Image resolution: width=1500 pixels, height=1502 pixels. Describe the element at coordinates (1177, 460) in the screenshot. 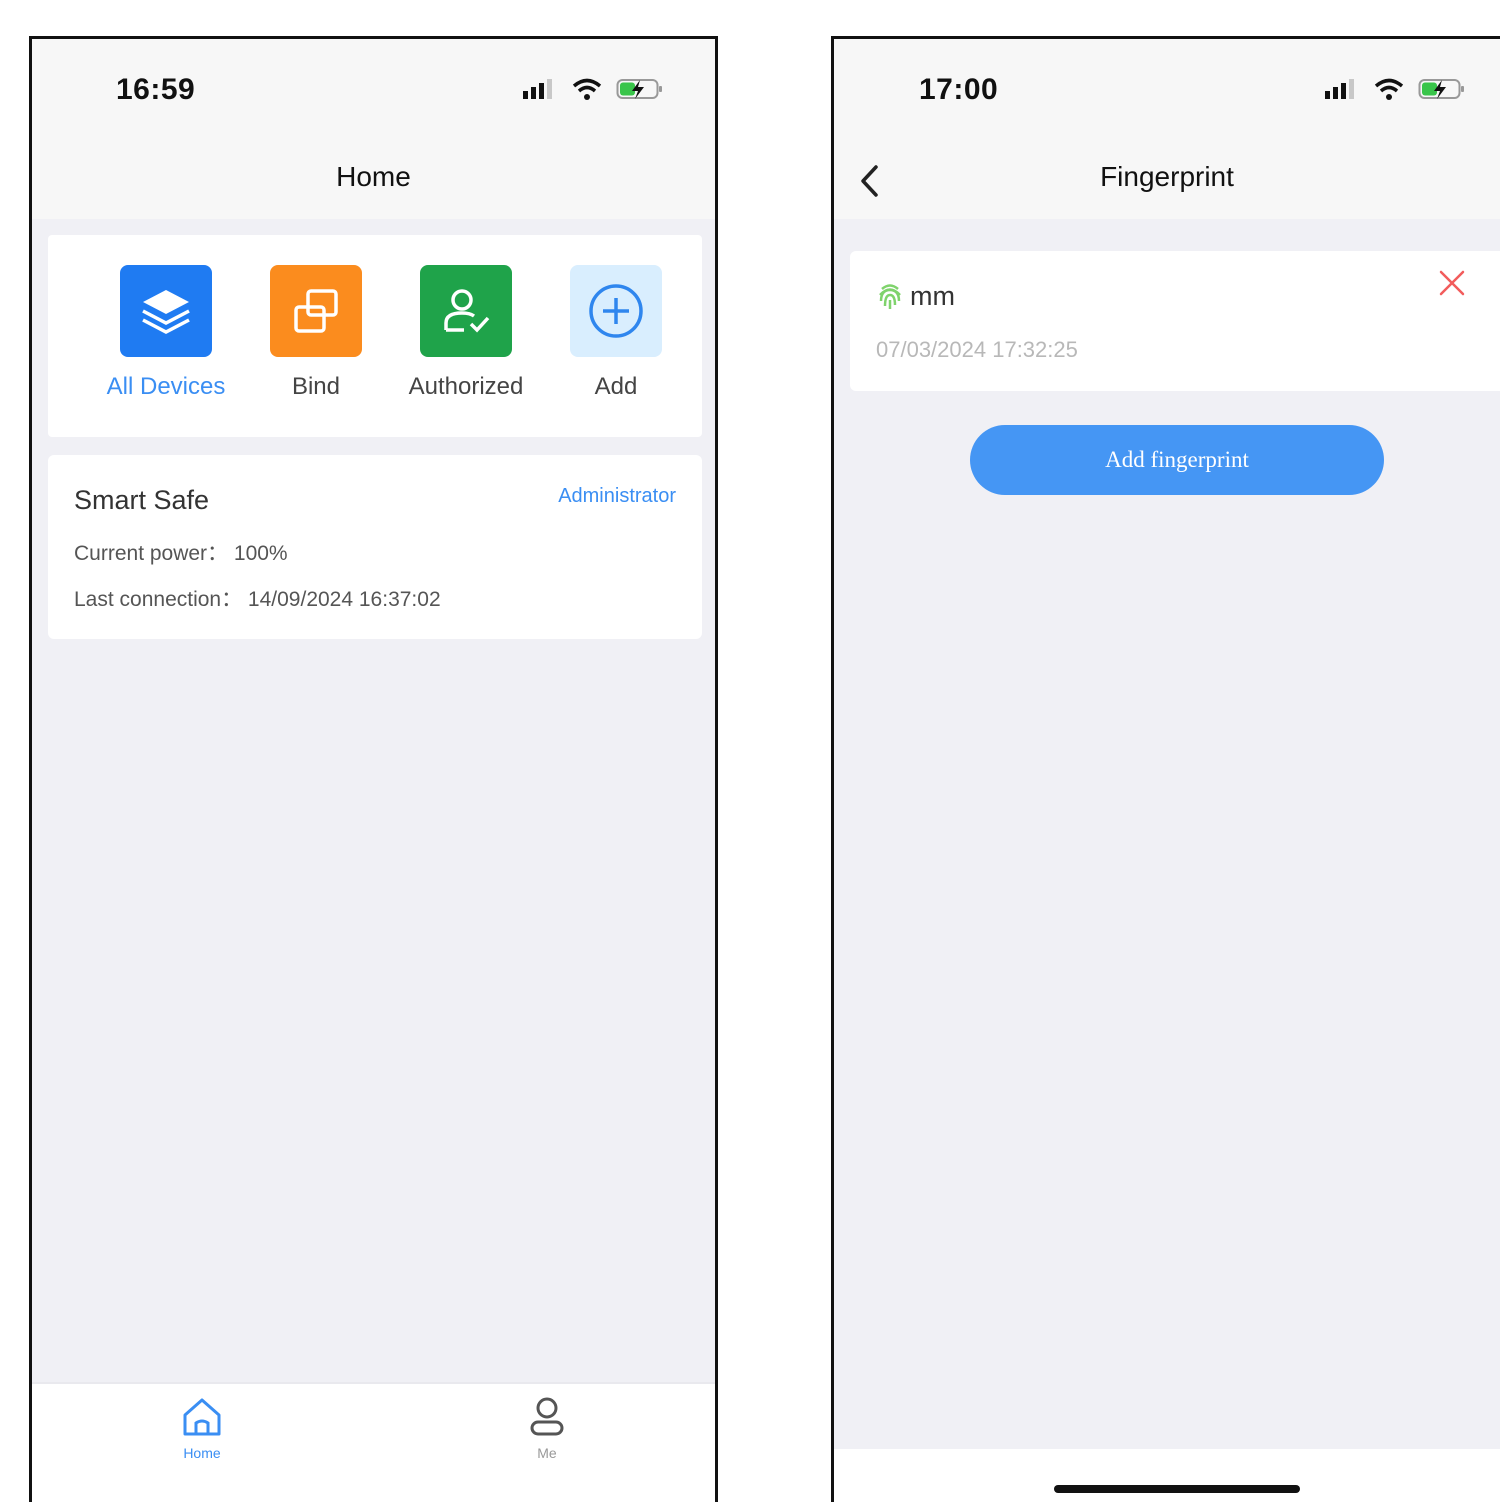

I see `add-fingerprint-button: Add fingerprint` at that location.